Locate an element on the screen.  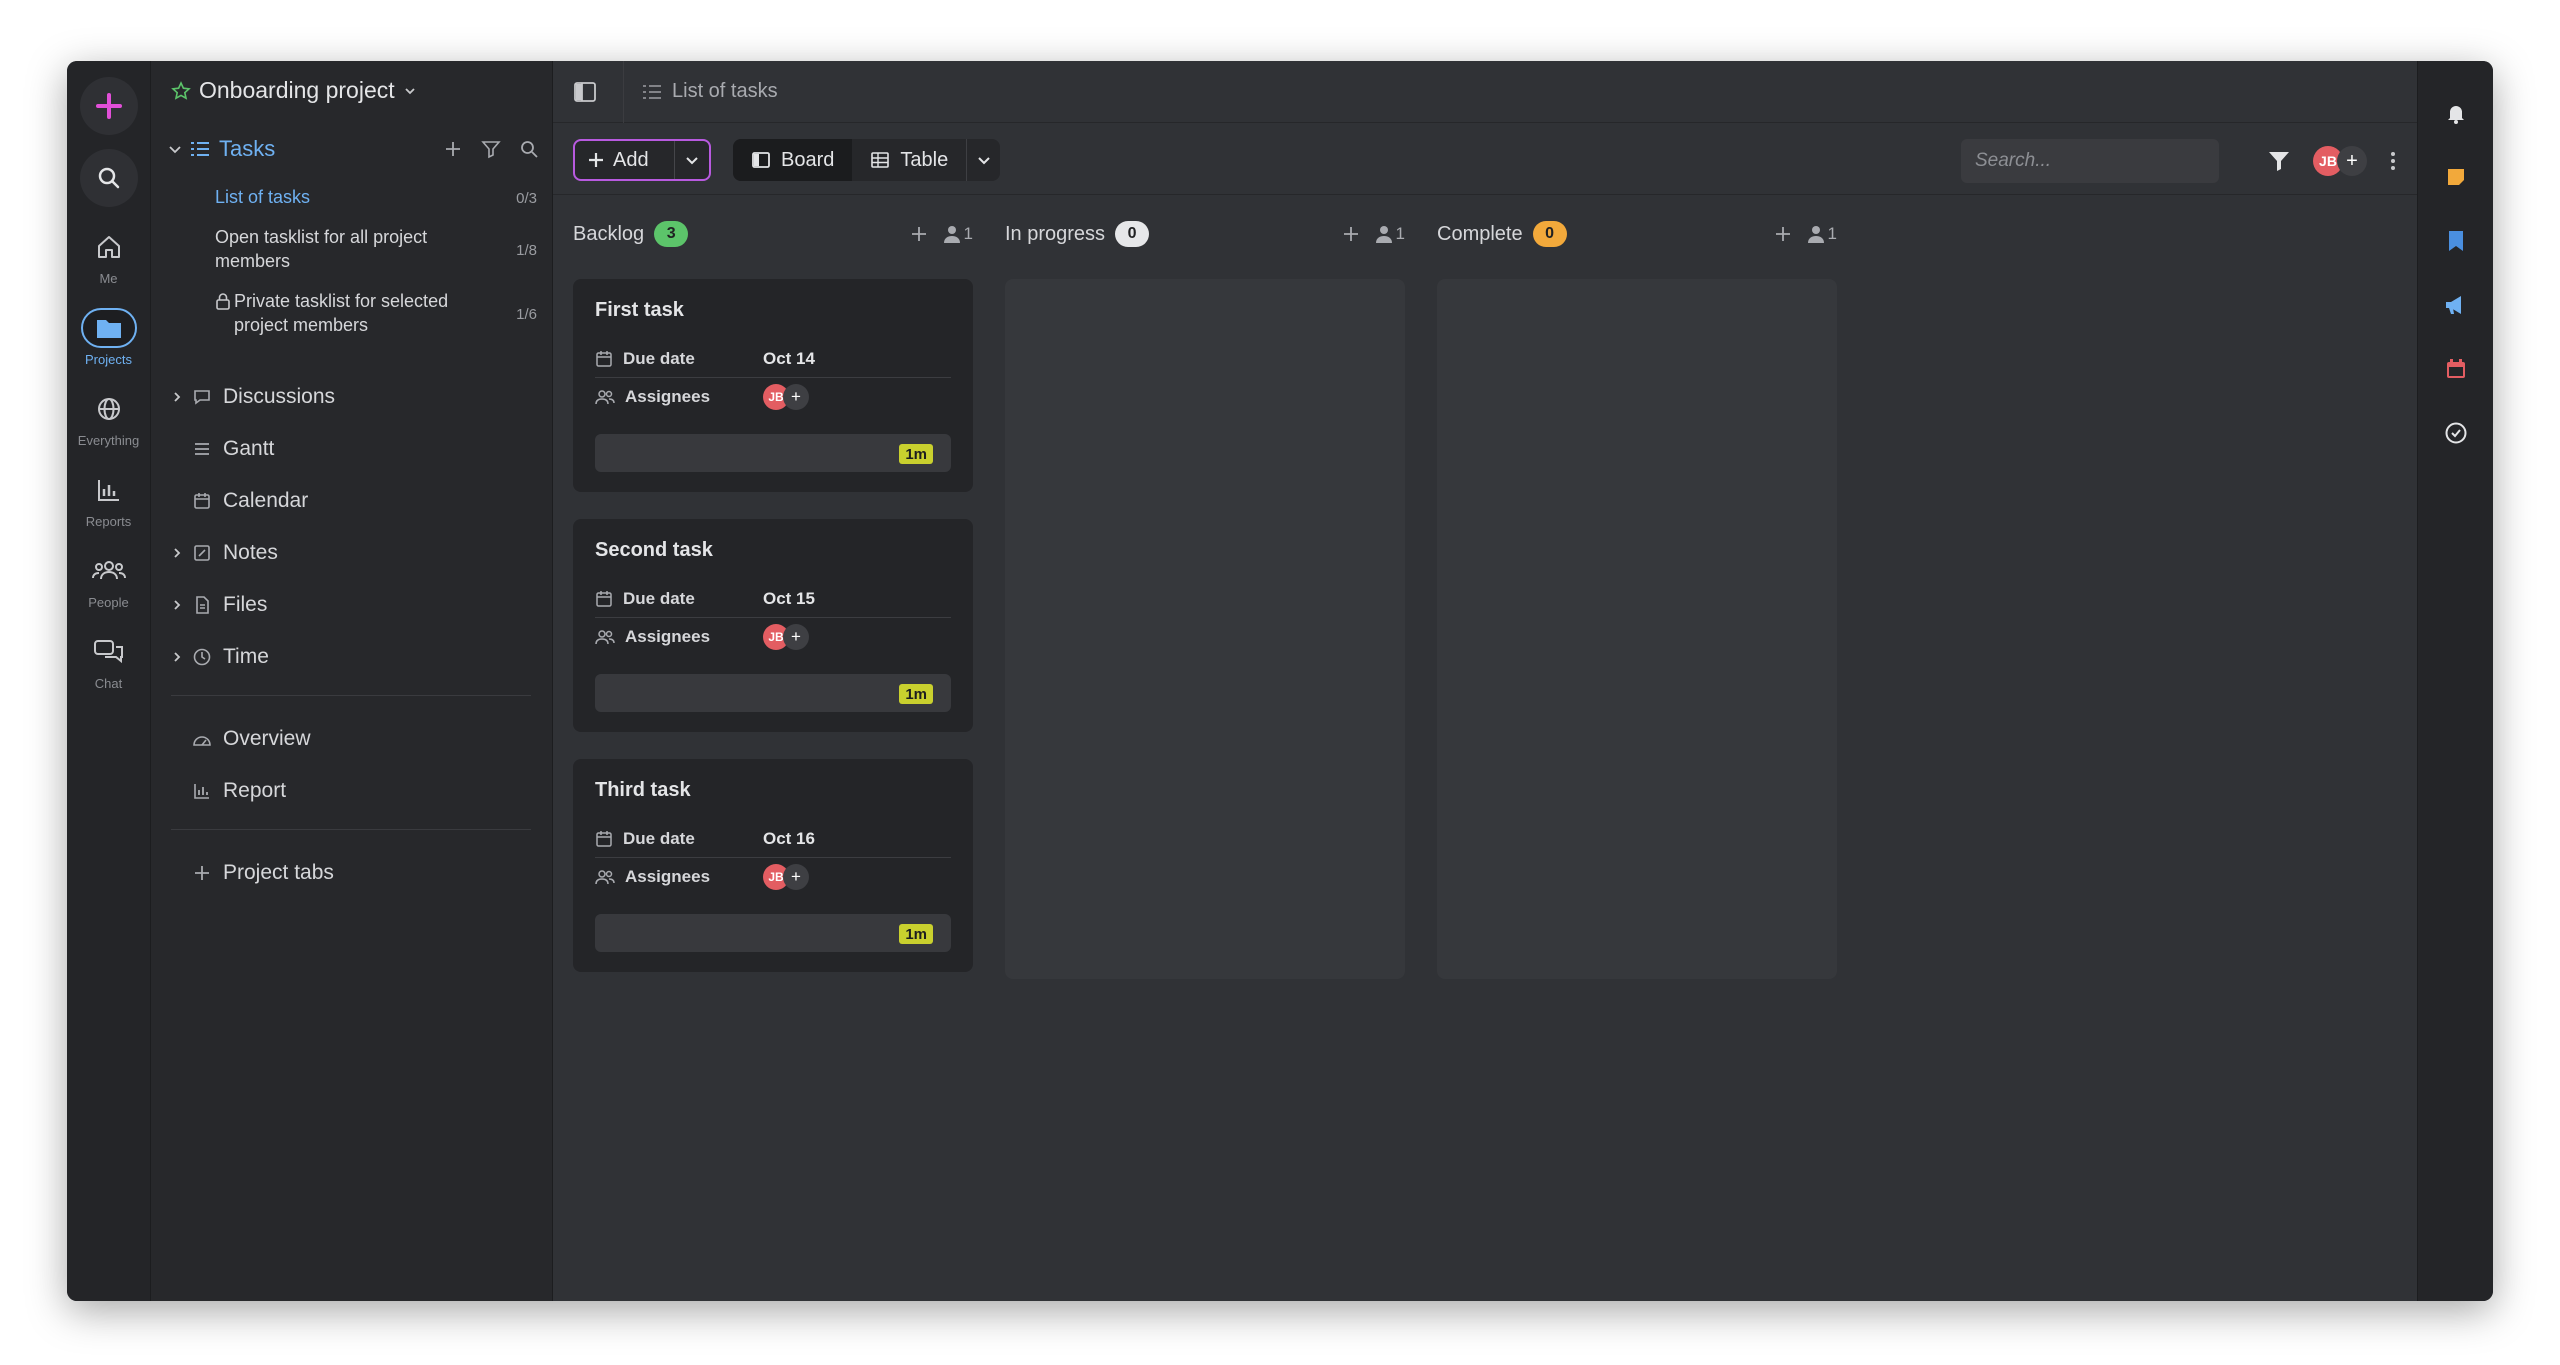
tasks-label: Tasks is located at coordinates (247, 148).